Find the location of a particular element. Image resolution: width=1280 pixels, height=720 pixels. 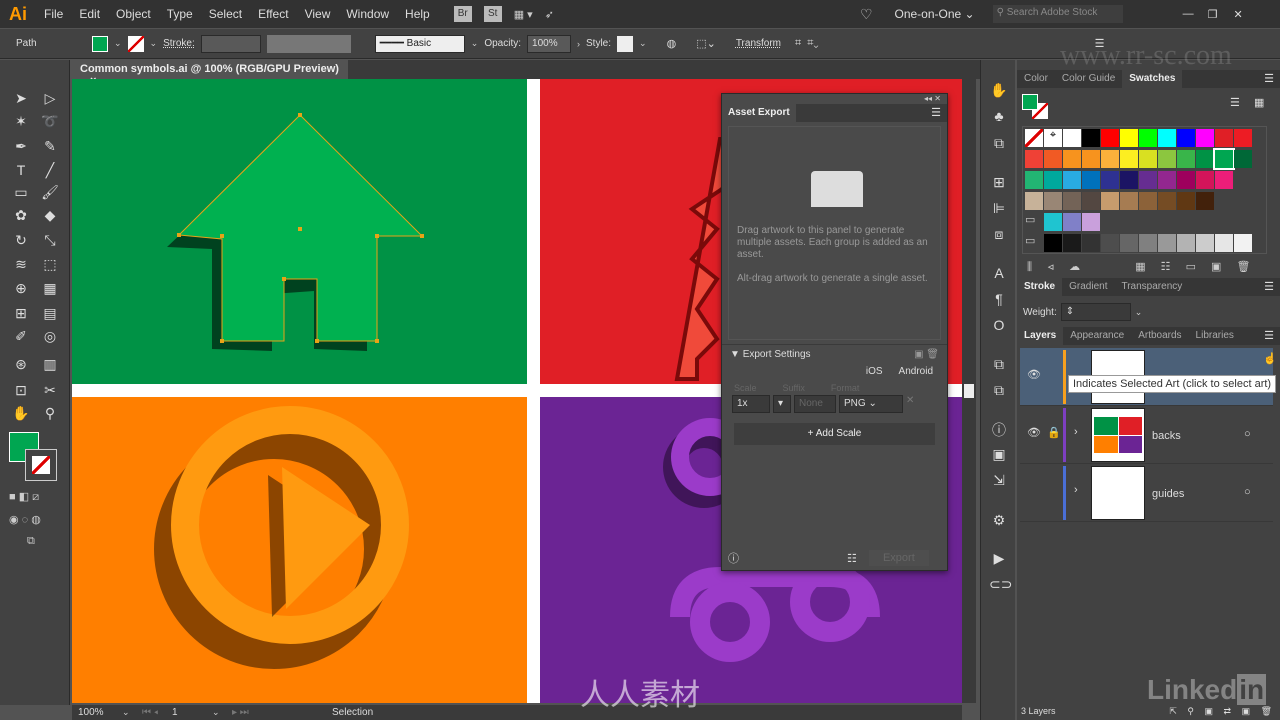

selection-tool-icon: ➤ is located at coordinates (21, 98).